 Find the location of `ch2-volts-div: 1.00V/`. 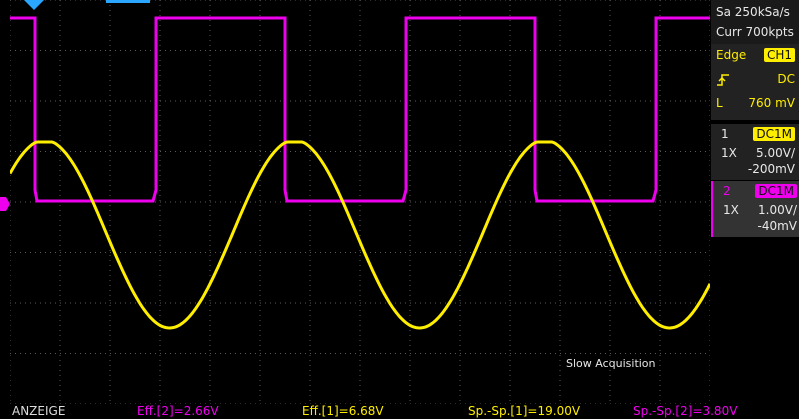

ch2-volts-div: 1.00V/ is located at coordinates (777, 210).